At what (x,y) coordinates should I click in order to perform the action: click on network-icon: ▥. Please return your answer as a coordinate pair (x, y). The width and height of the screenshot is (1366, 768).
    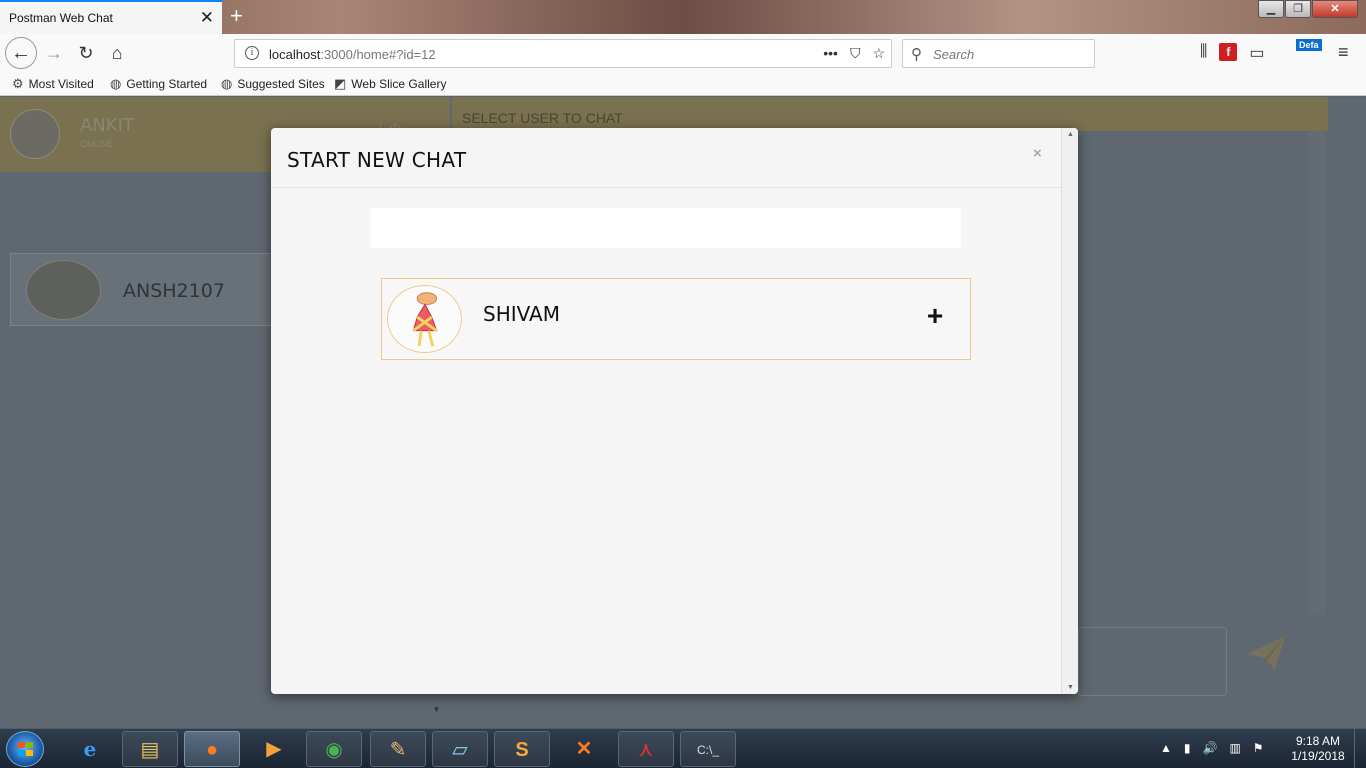
    Looking at the image, I should click on (1234, 748).